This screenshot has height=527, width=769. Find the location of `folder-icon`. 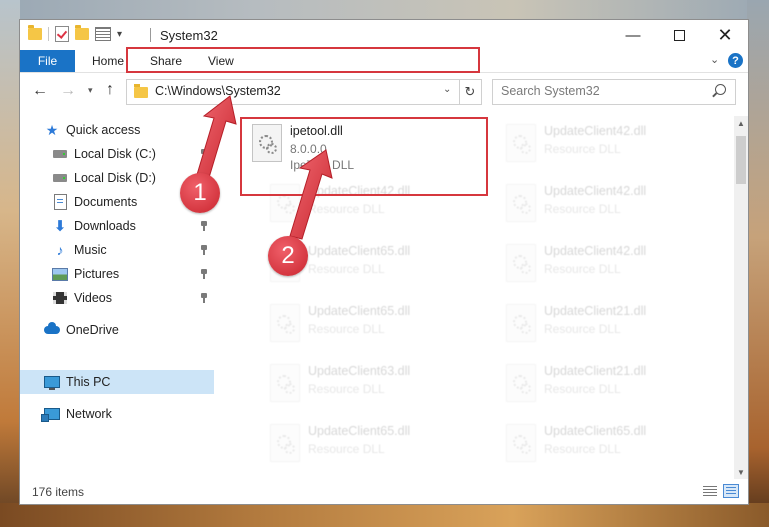

folder-icon is located at coordinates (35, 32).